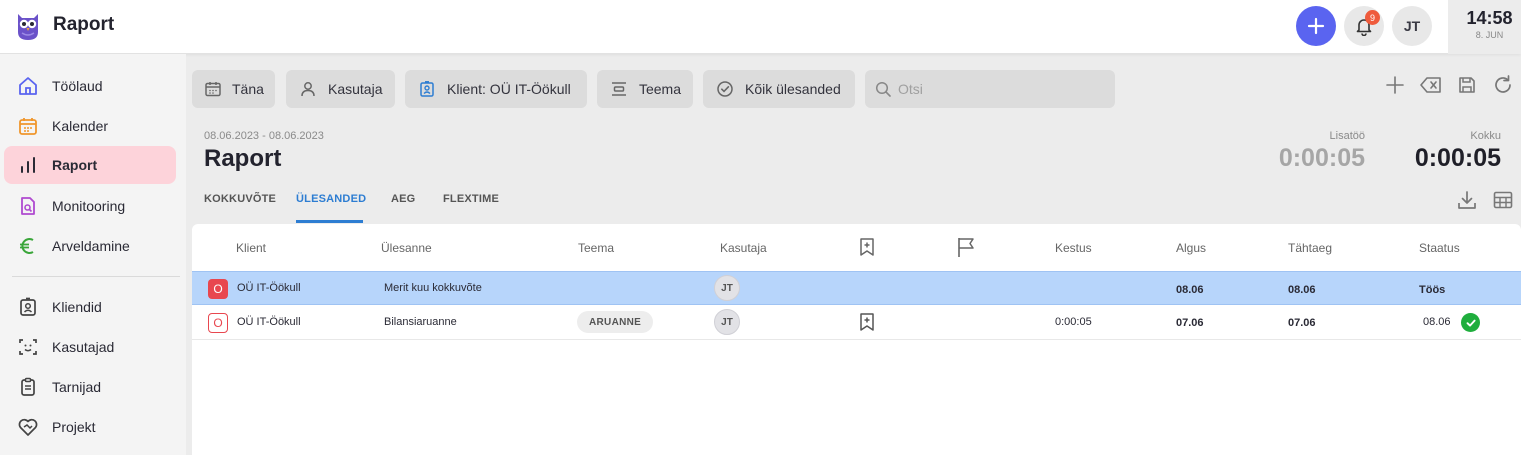 This screenshot has width=1521, height=455. I want to click on row-status: Töös, so click(1432, 290).